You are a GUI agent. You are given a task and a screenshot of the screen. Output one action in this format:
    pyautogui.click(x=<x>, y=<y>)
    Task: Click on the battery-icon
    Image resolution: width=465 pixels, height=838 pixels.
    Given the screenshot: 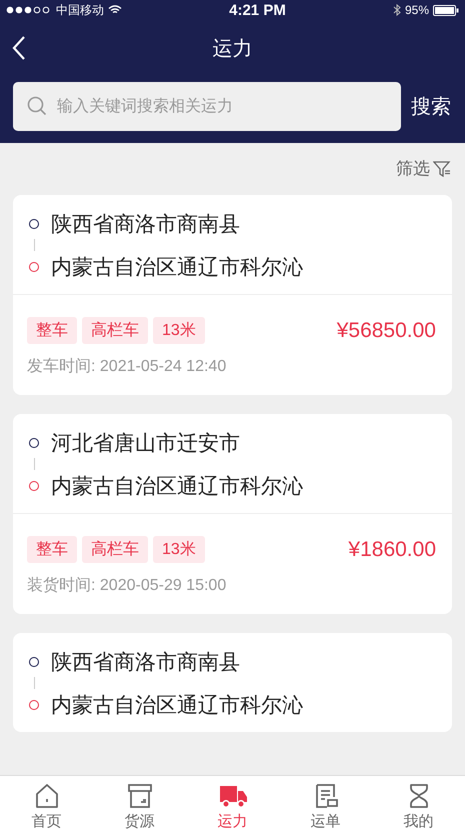 What is the action you would take?
    pyautogui.click(x=446, y=10)
    